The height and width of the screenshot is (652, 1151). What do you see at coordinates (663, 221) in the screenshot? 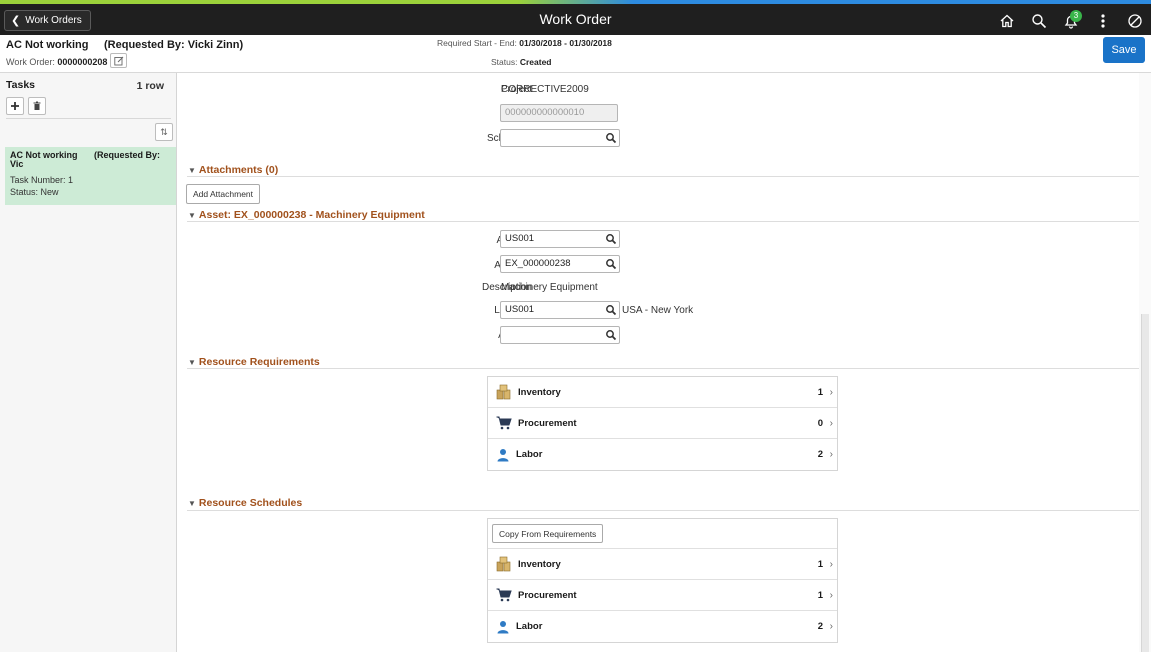
I see `asset-divider` at bounding box center [663, 221].